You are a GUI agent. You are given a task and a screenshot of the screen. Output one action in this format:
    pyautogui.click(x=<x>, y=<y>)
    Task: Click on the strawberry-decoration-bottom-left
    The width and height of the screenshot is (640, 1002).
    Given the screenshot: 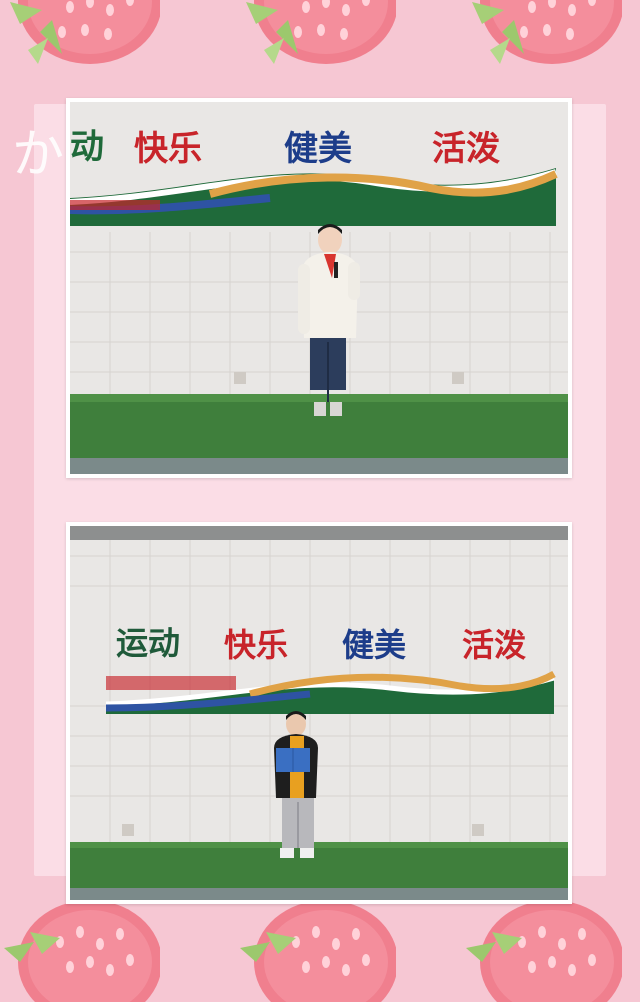 What is the action you would take?
    pyautogui.click(x=82, y=951)
    